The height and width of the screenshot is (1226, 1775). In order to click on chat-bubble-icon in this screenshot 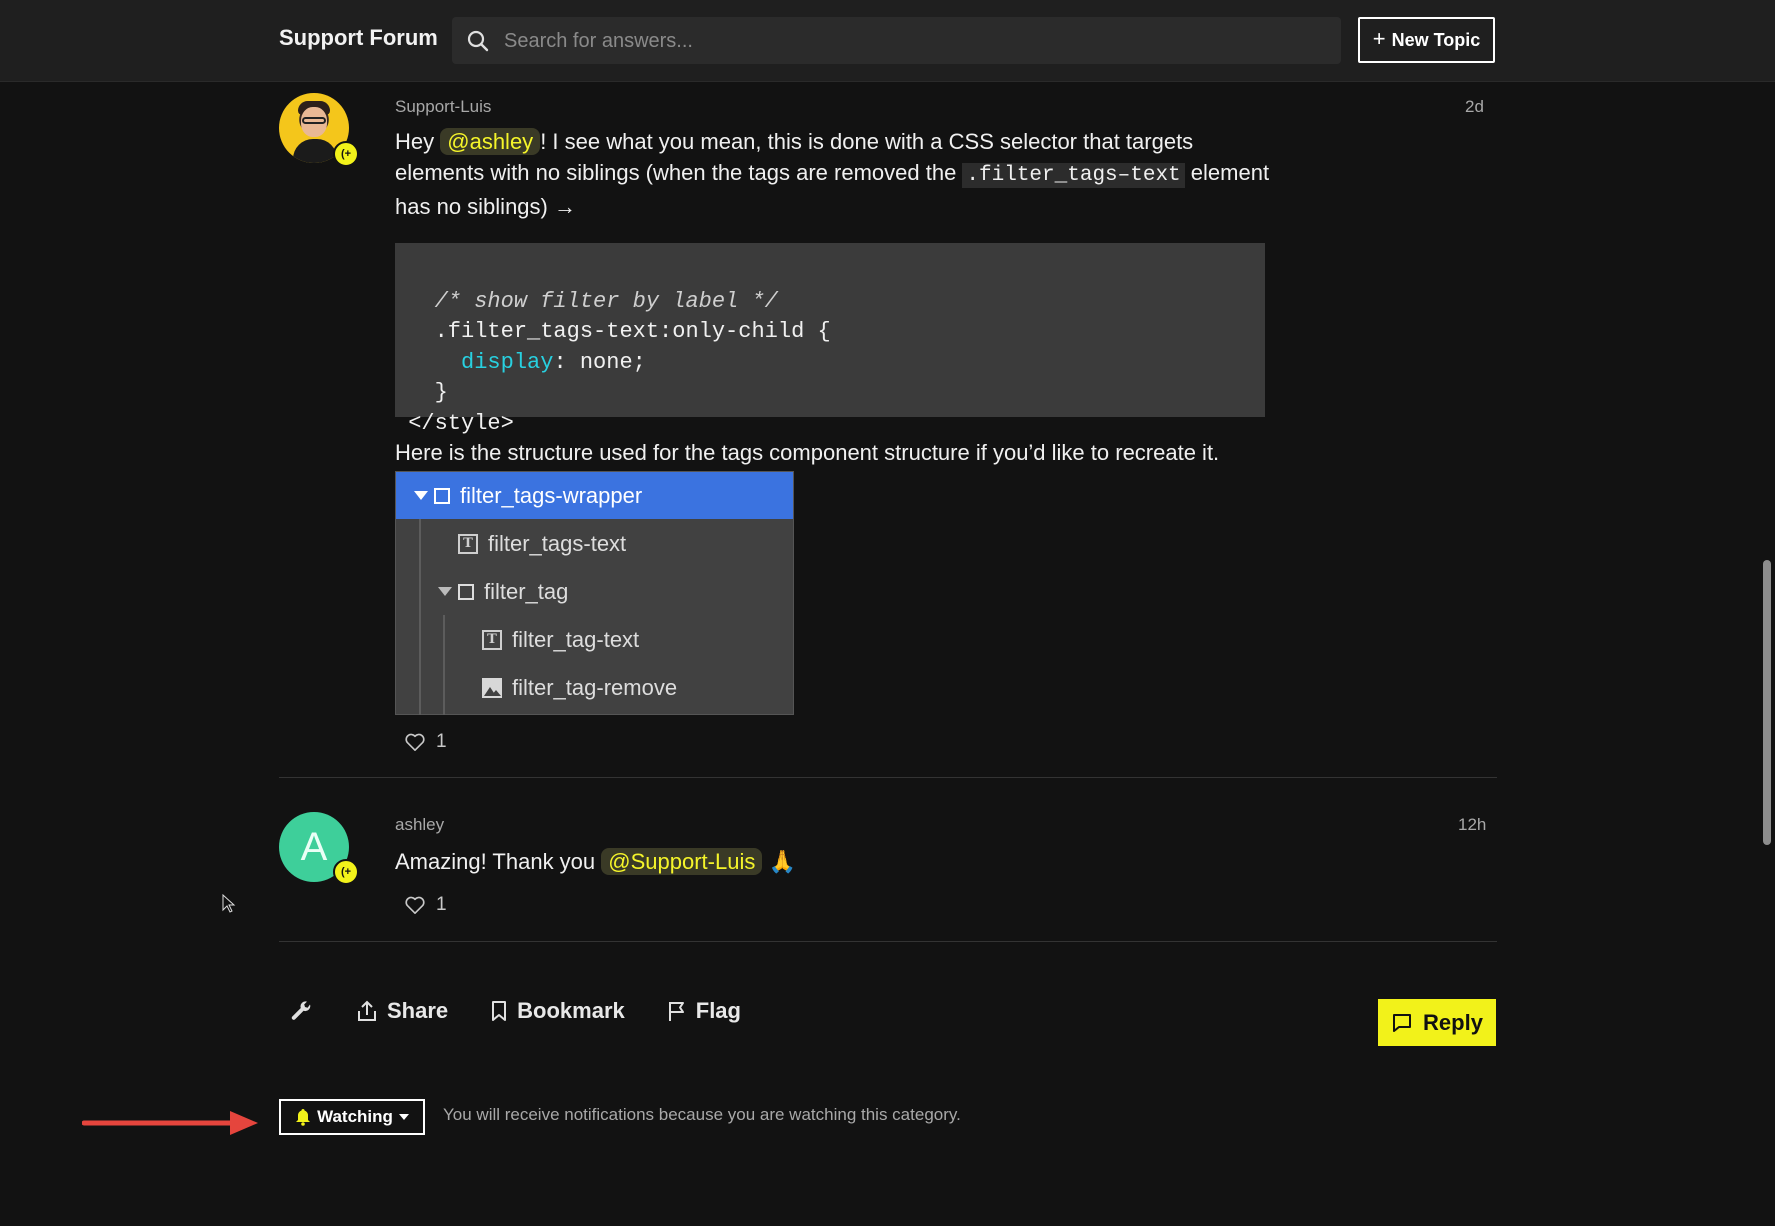, I will do `click(1402, 1022)`.